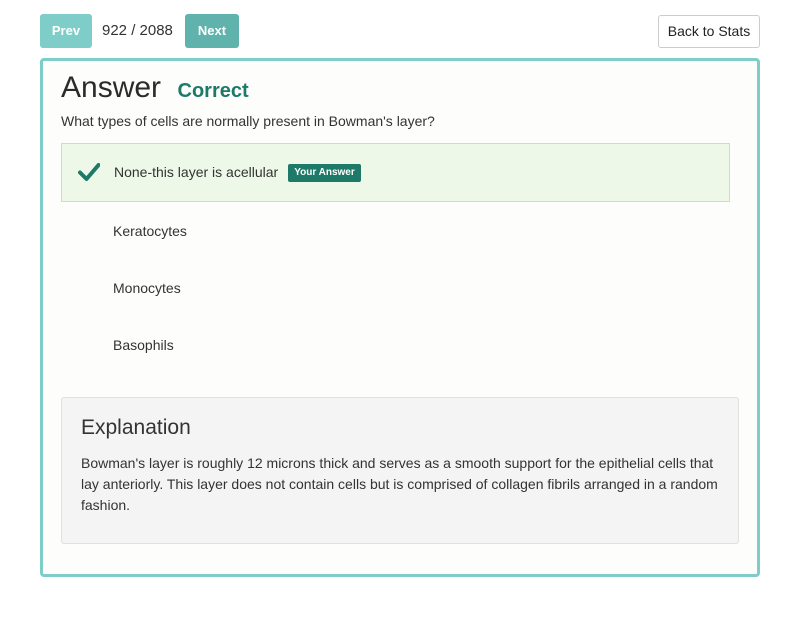 This screenshot has height=620, width=800. Describe the element at coordinates (395, 288) in the screenshot. I see `answer-option: Monocytes` at that location.